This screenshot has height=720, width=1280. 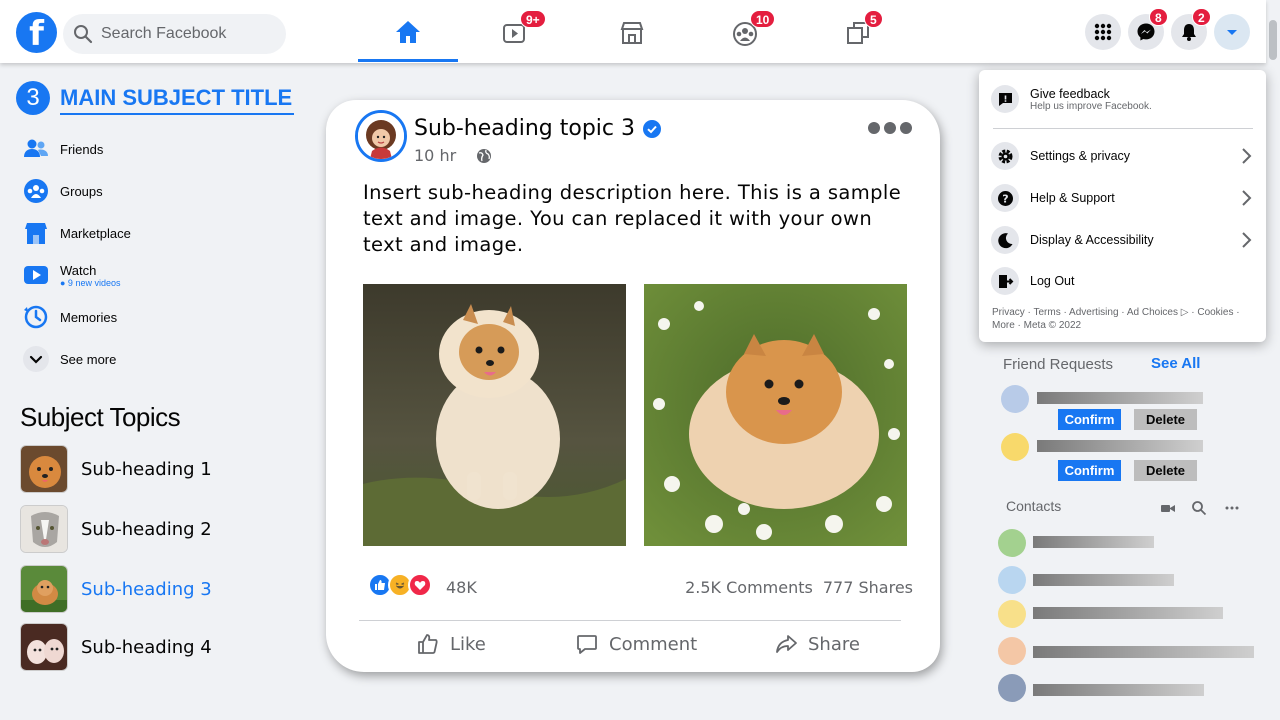 What do you see at coordinates (653, 644) in the screenshot?
I see `comment-label: Comment` at bounding box center [653, 644].